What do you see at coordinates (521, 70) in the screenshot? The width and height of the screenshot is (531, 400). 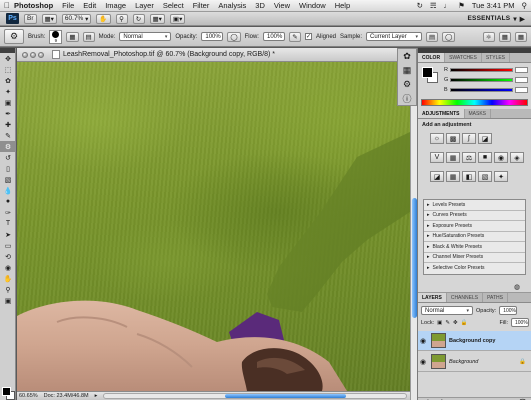 I see `red-value-field` at bounding box center [521, 70].